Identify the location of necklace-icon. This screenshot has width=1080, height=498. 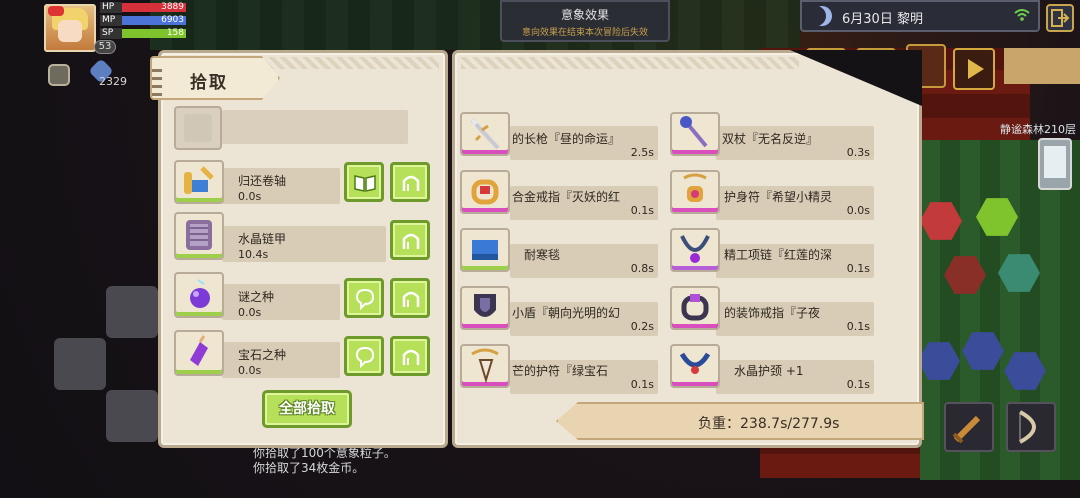
(695, 250).